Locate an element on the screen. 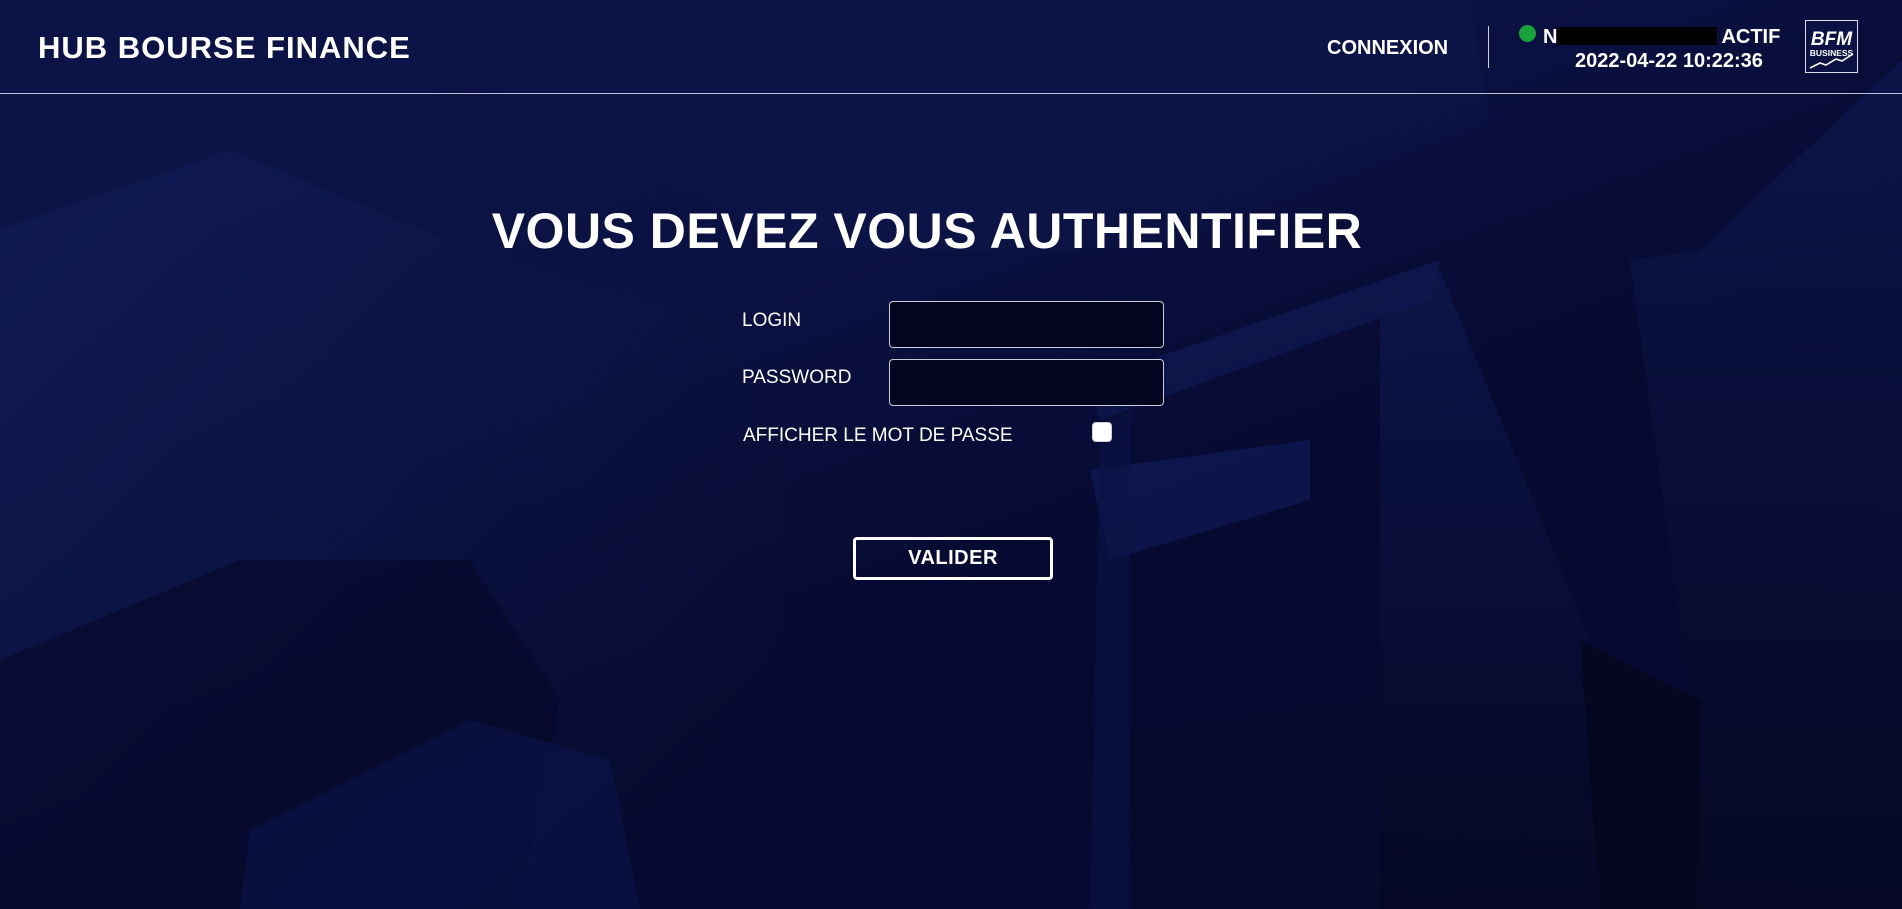 The height and width of the screenshot is (909, 1902). svg-text: BUSINESS is located at coordinates (1832, 53).